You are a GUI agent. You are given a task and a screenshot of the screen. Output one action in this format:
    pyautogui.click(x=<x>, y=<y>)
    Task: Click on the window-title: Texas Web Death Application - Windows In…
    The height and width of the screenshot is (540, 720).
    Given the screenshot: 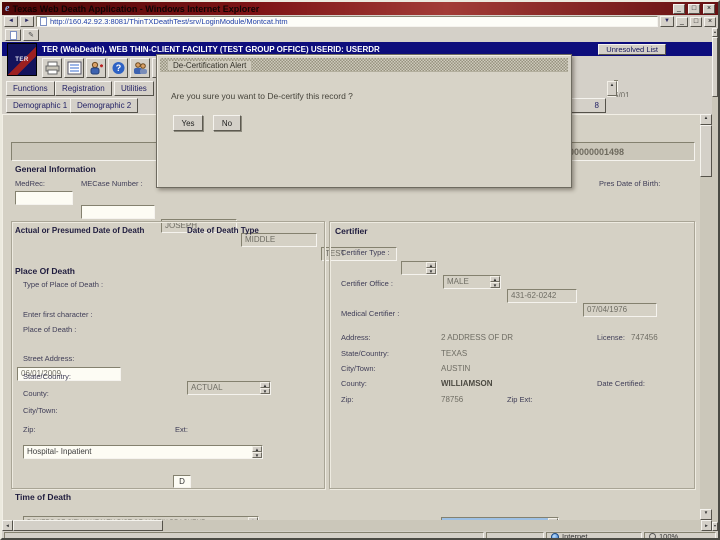 What is the action you would take?
    pyautogui.click(x=136, y=8)
    